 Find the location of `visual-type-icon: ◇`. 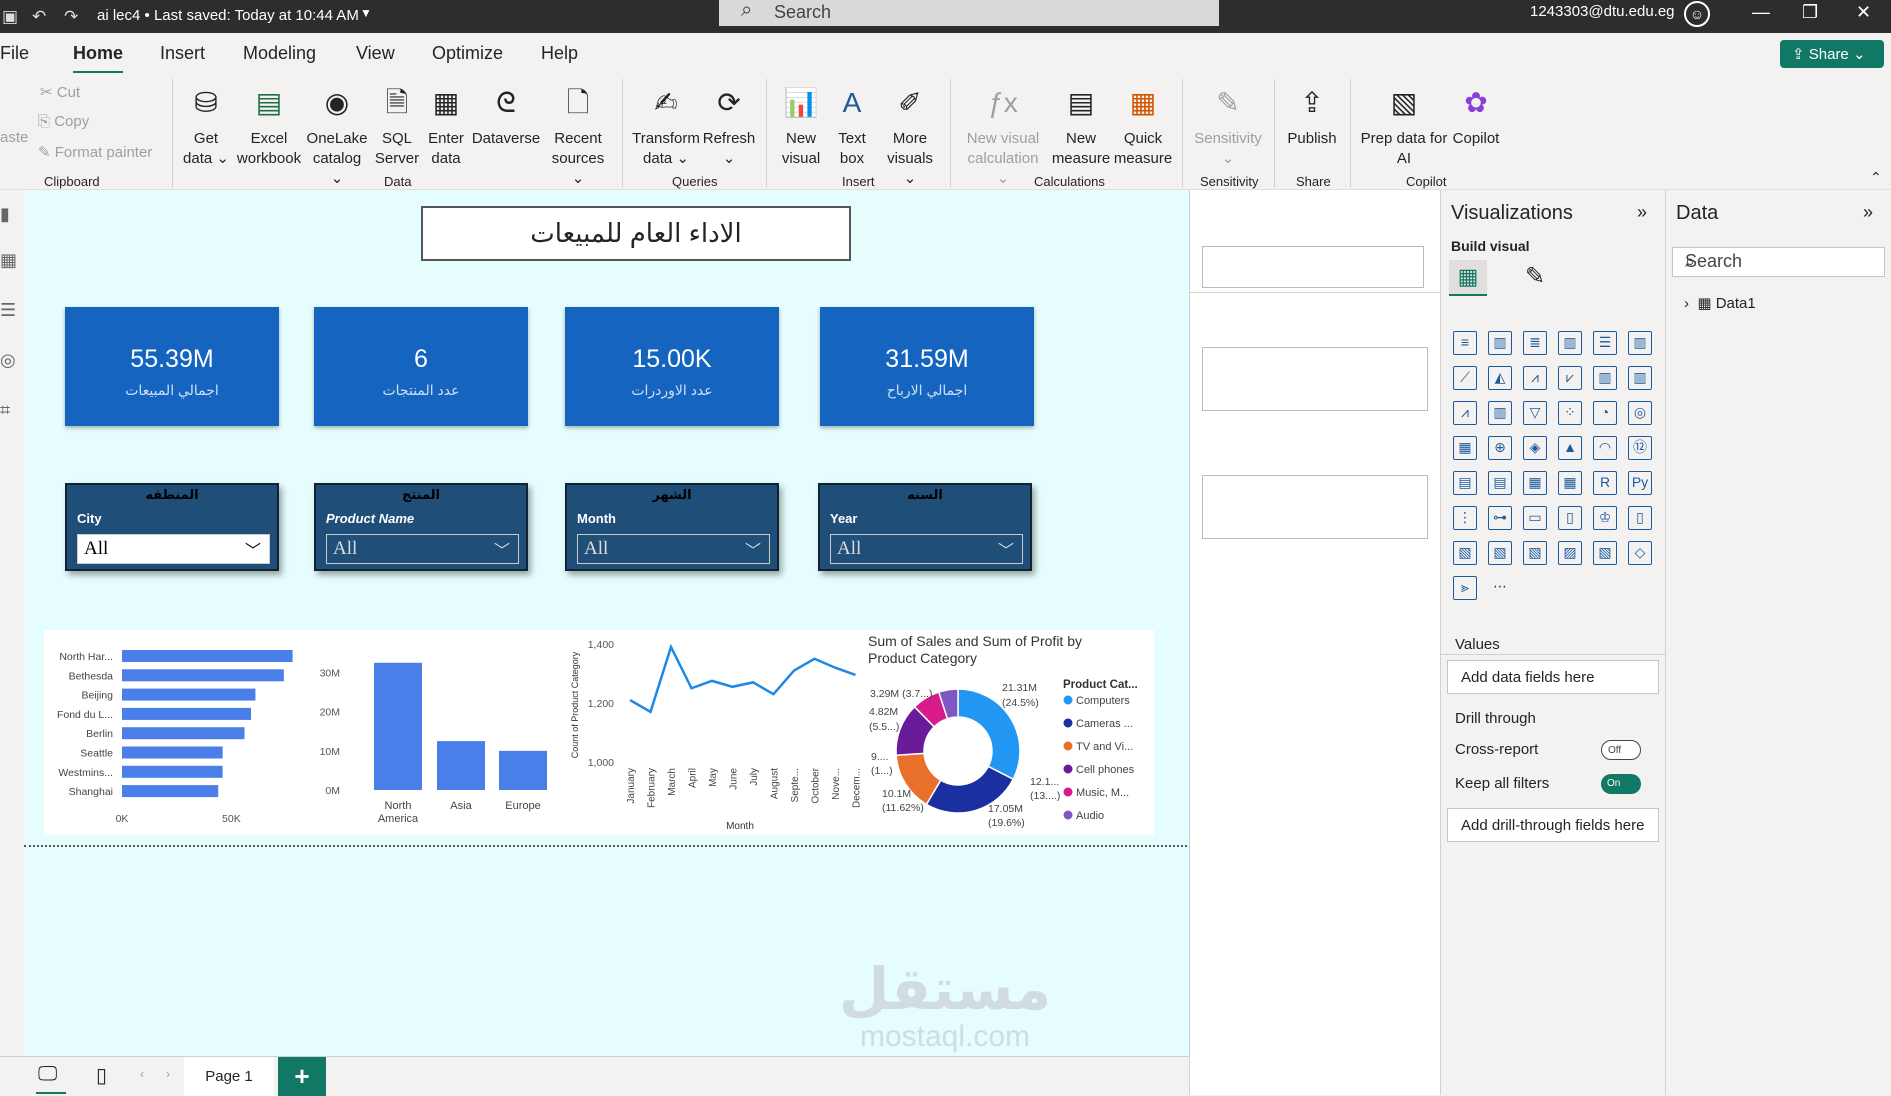

visual-type-icon: ◇ is located at coordinates (1640, 553).